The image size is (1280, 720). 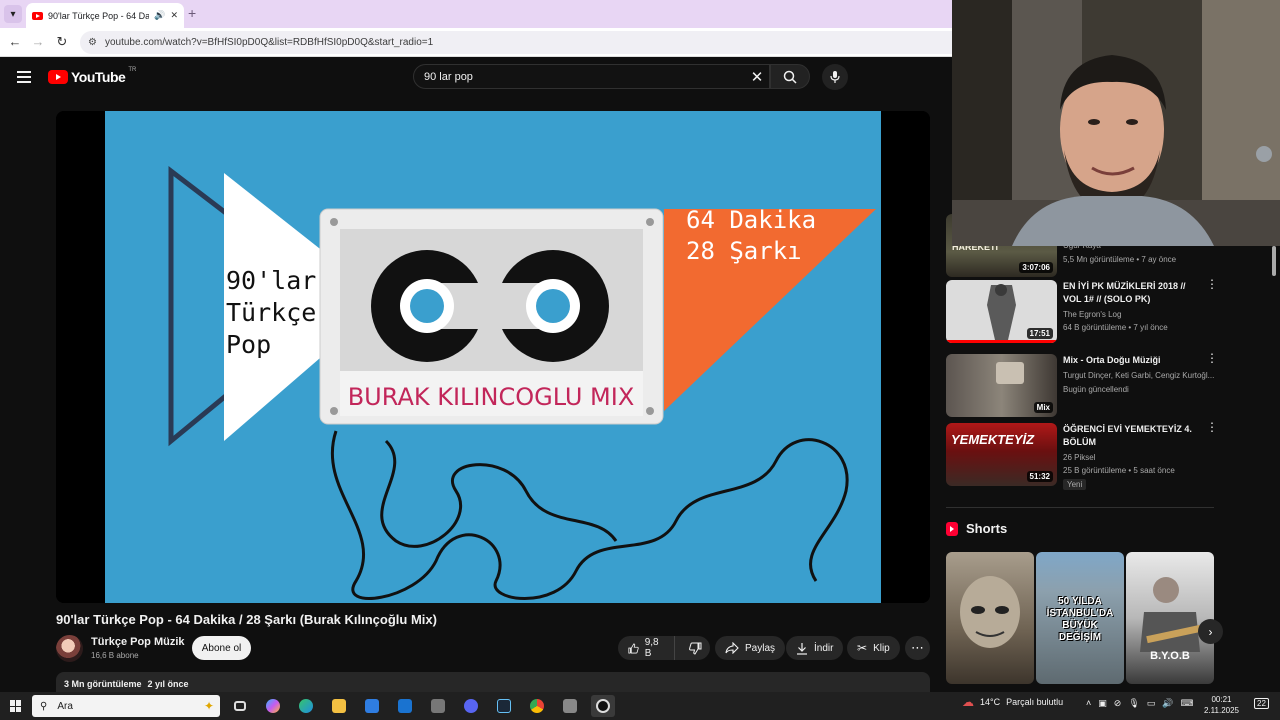 What do you see at coordinates (13, 14) in the screenshot?
I see `tab-search-button: ▾` at bounding box center [13, 14].